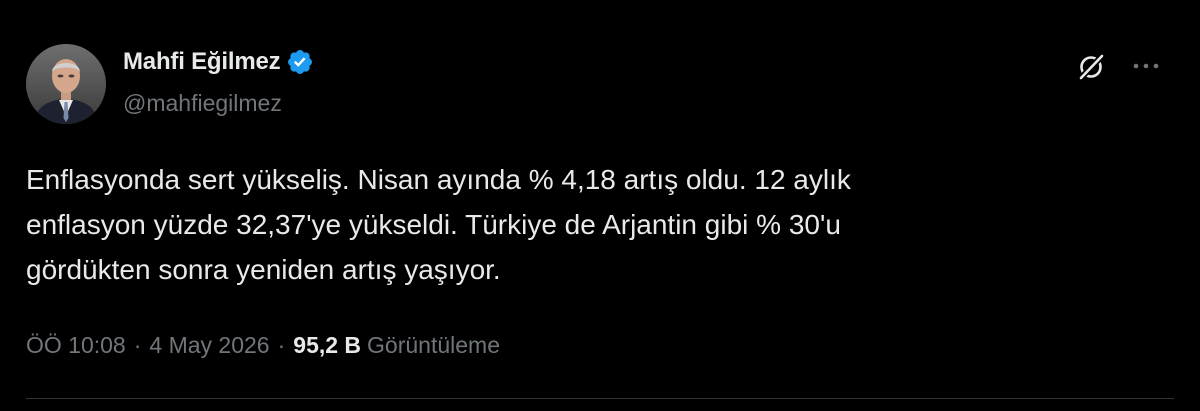  Describe the element at coordinates (600, 398) in the screenshot. I see `divider` at that location.